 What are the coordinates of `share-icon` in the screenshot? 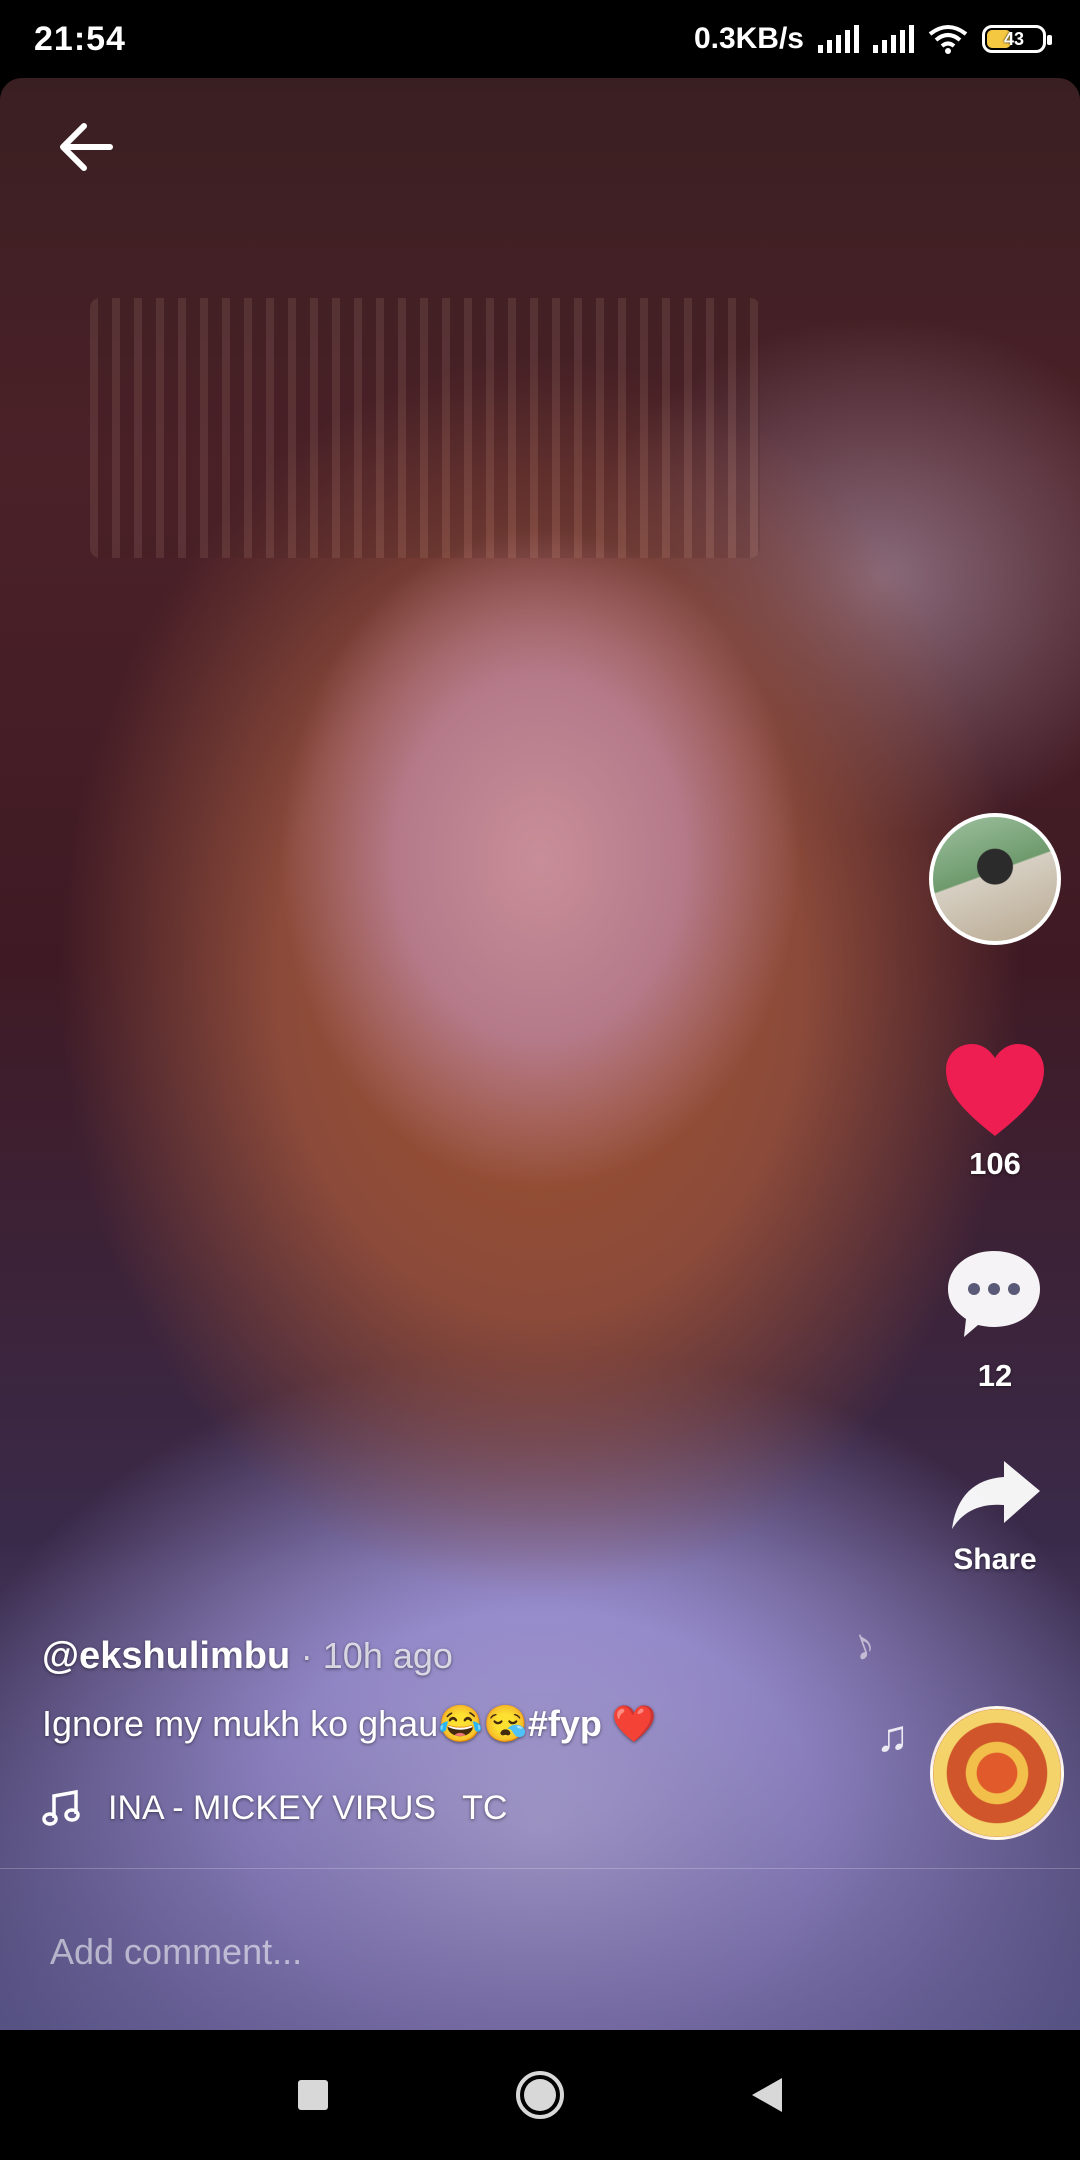 It's located at (996, 1495).